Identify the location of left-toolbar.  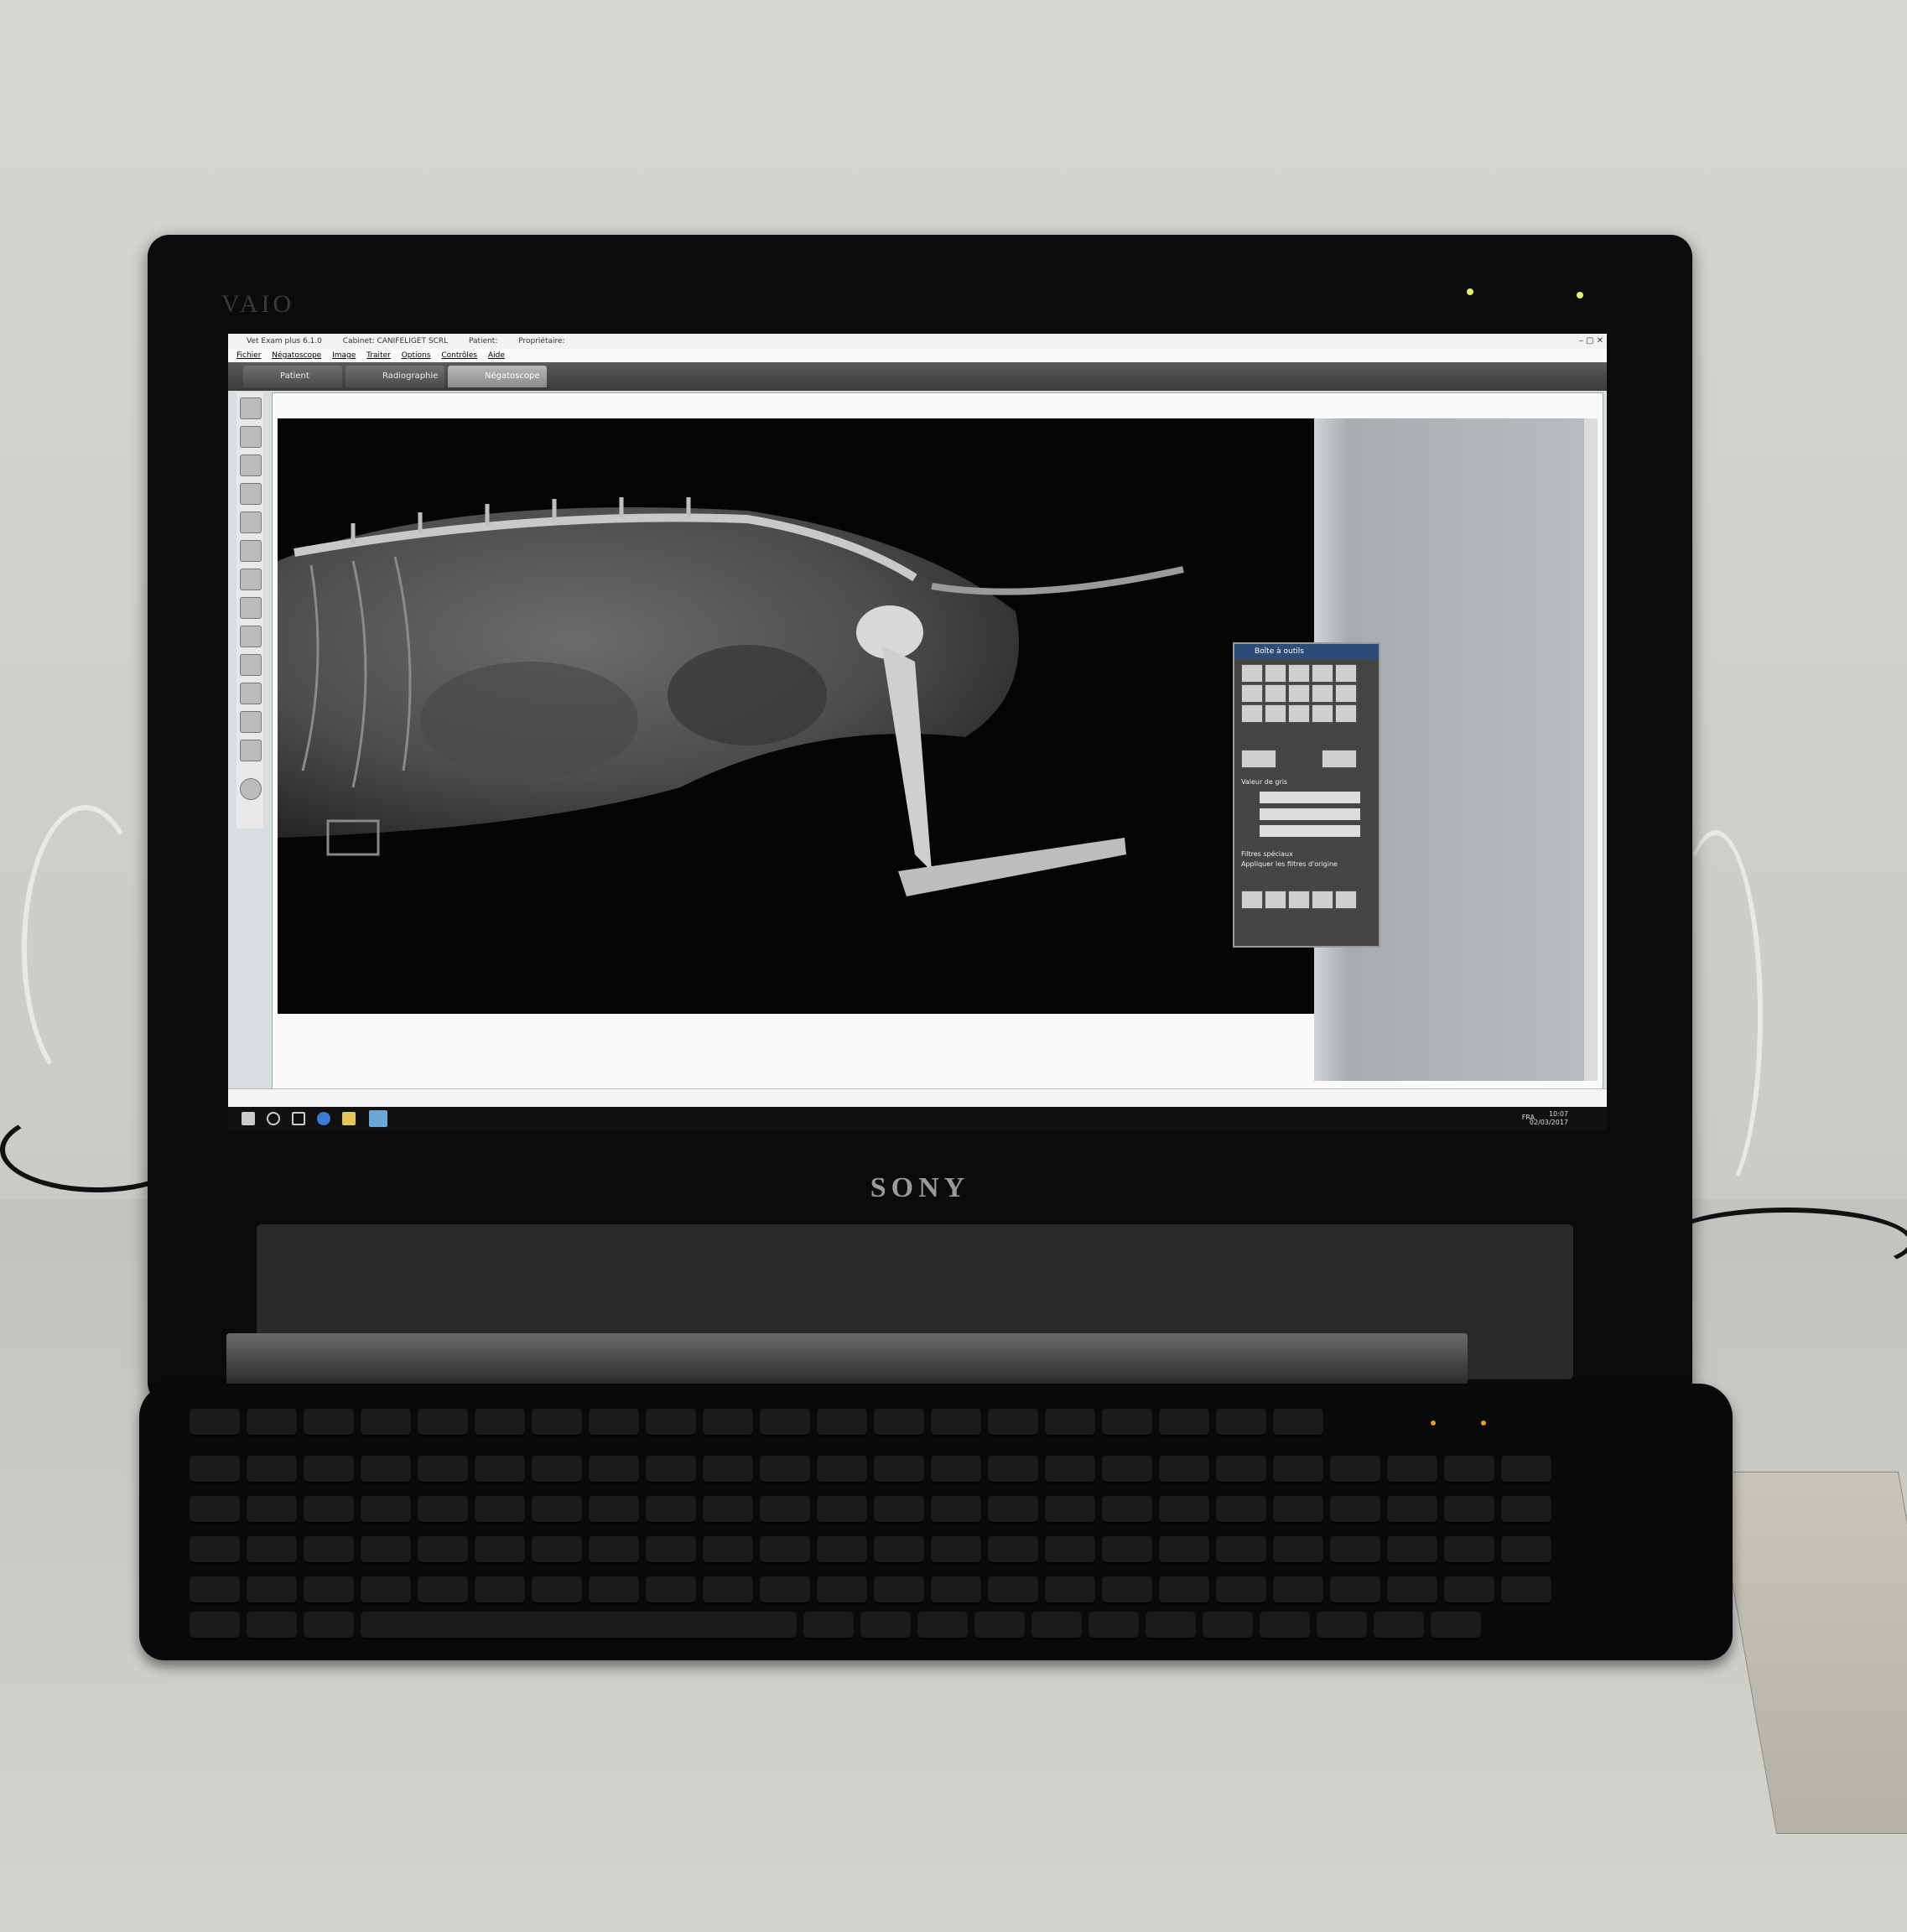
(249, 610).